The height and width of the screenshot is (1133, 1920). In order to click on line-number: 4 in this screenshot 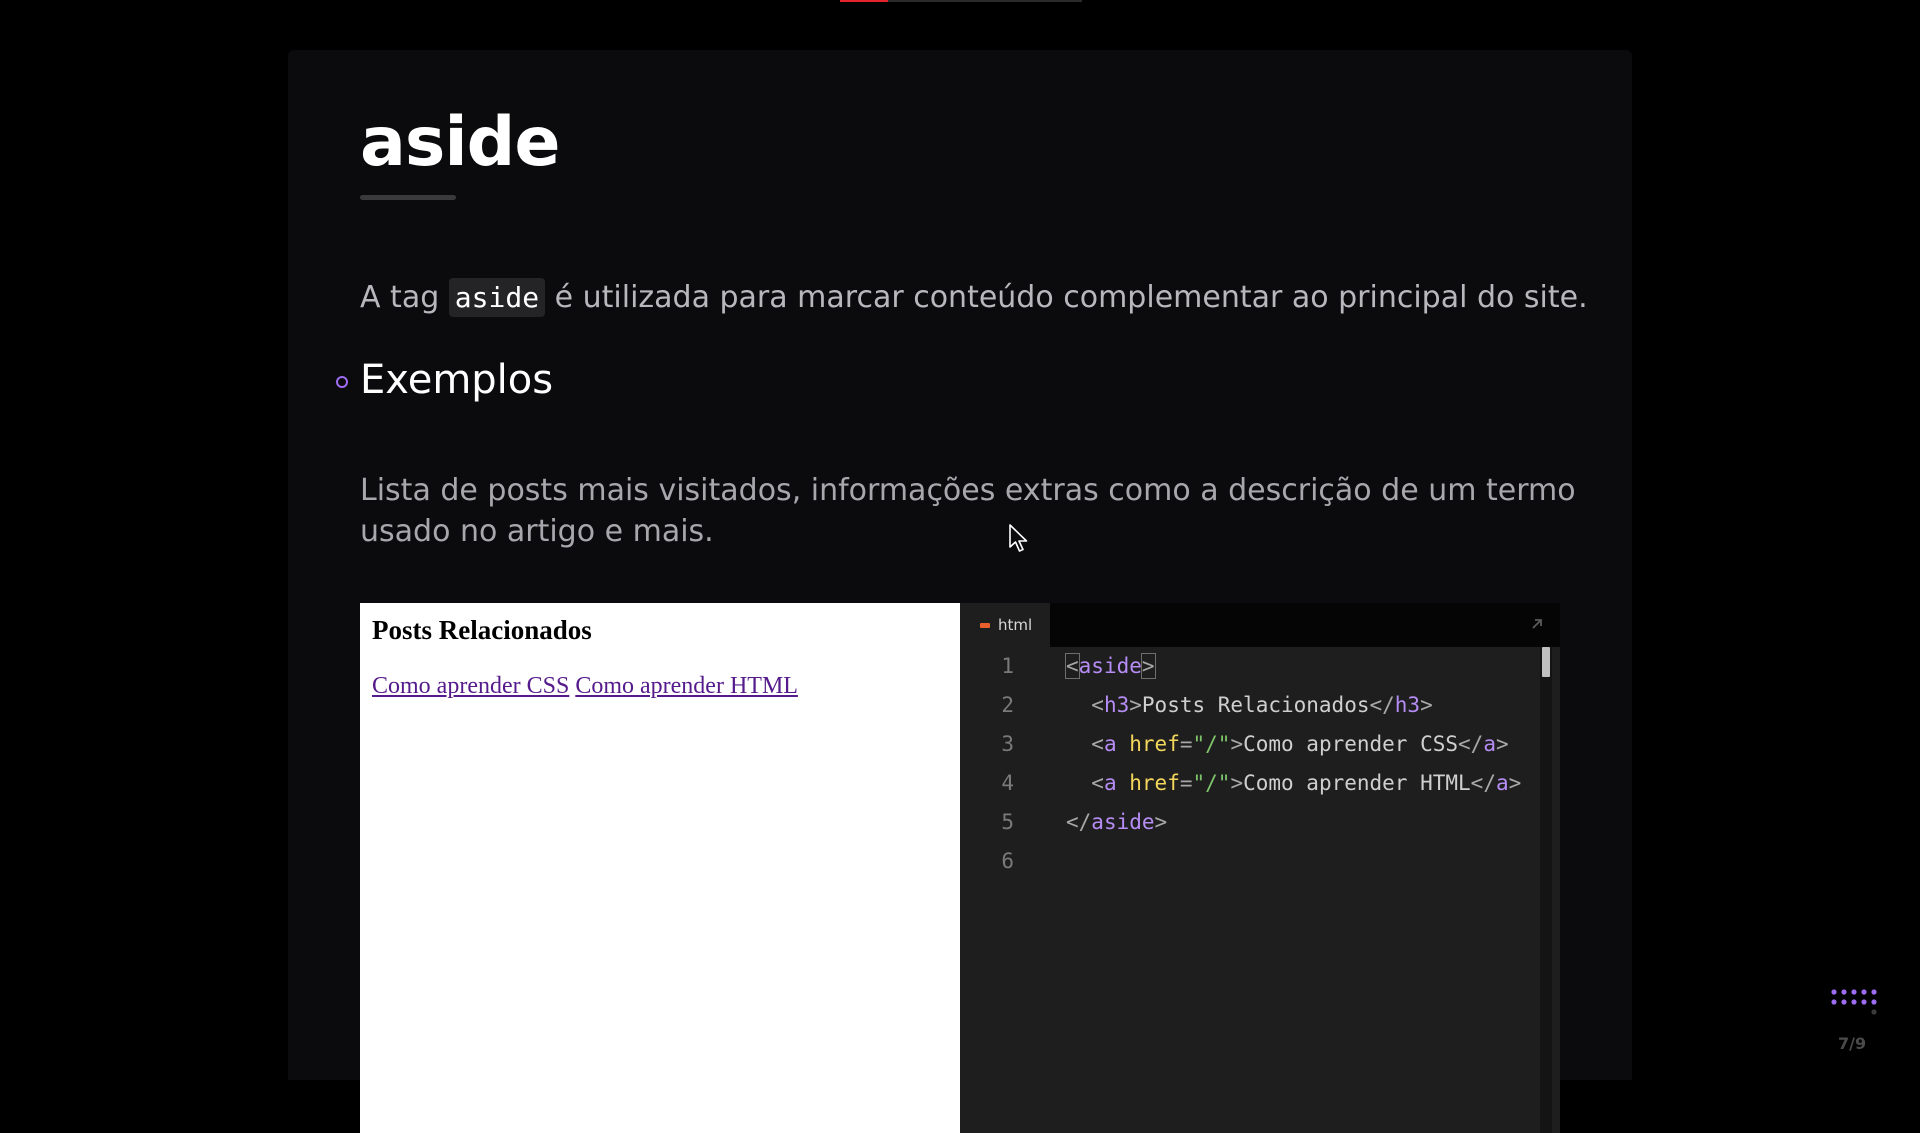, I will do `click(1007, 783)`.